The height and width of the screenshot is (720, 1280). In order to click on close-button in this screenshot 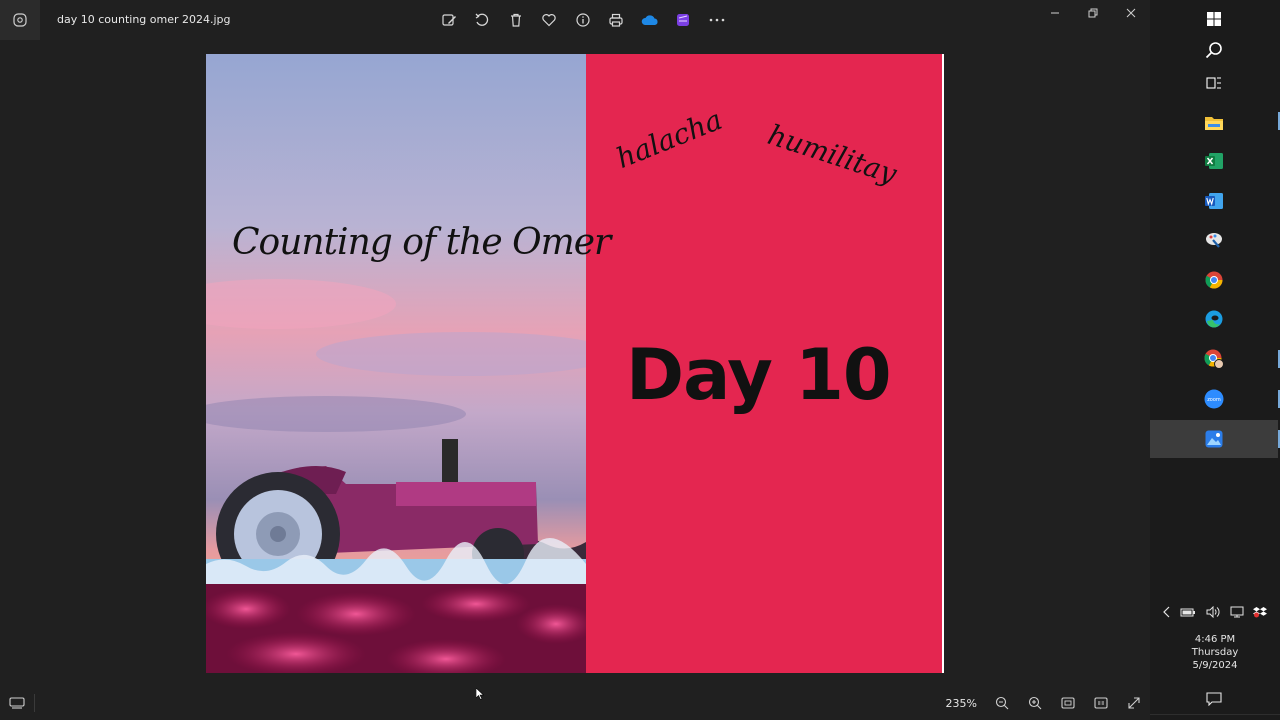, I will do `click(1131, 13)`.